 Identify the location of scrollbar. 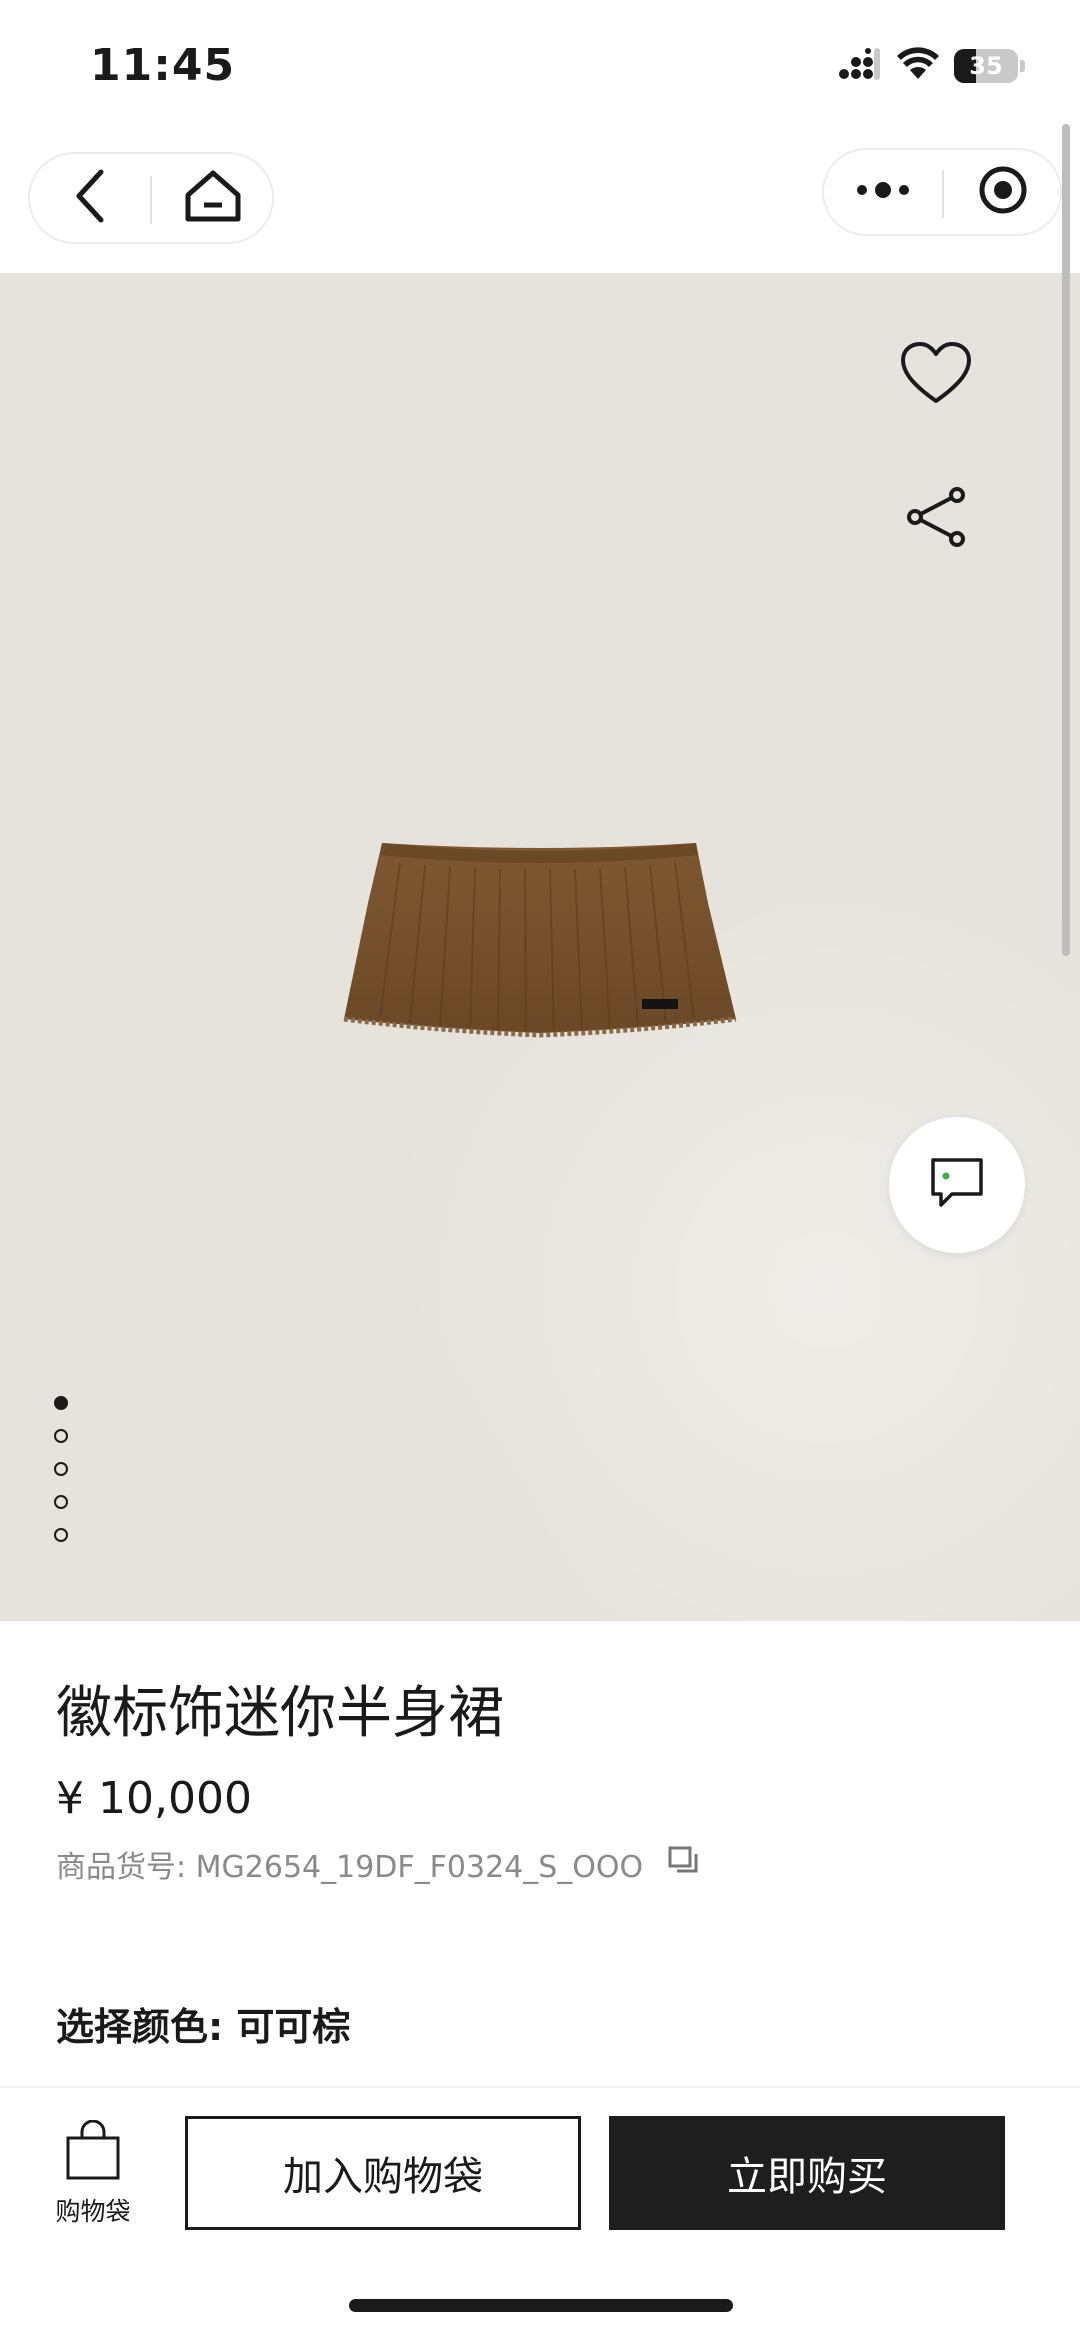
(1066, 540).